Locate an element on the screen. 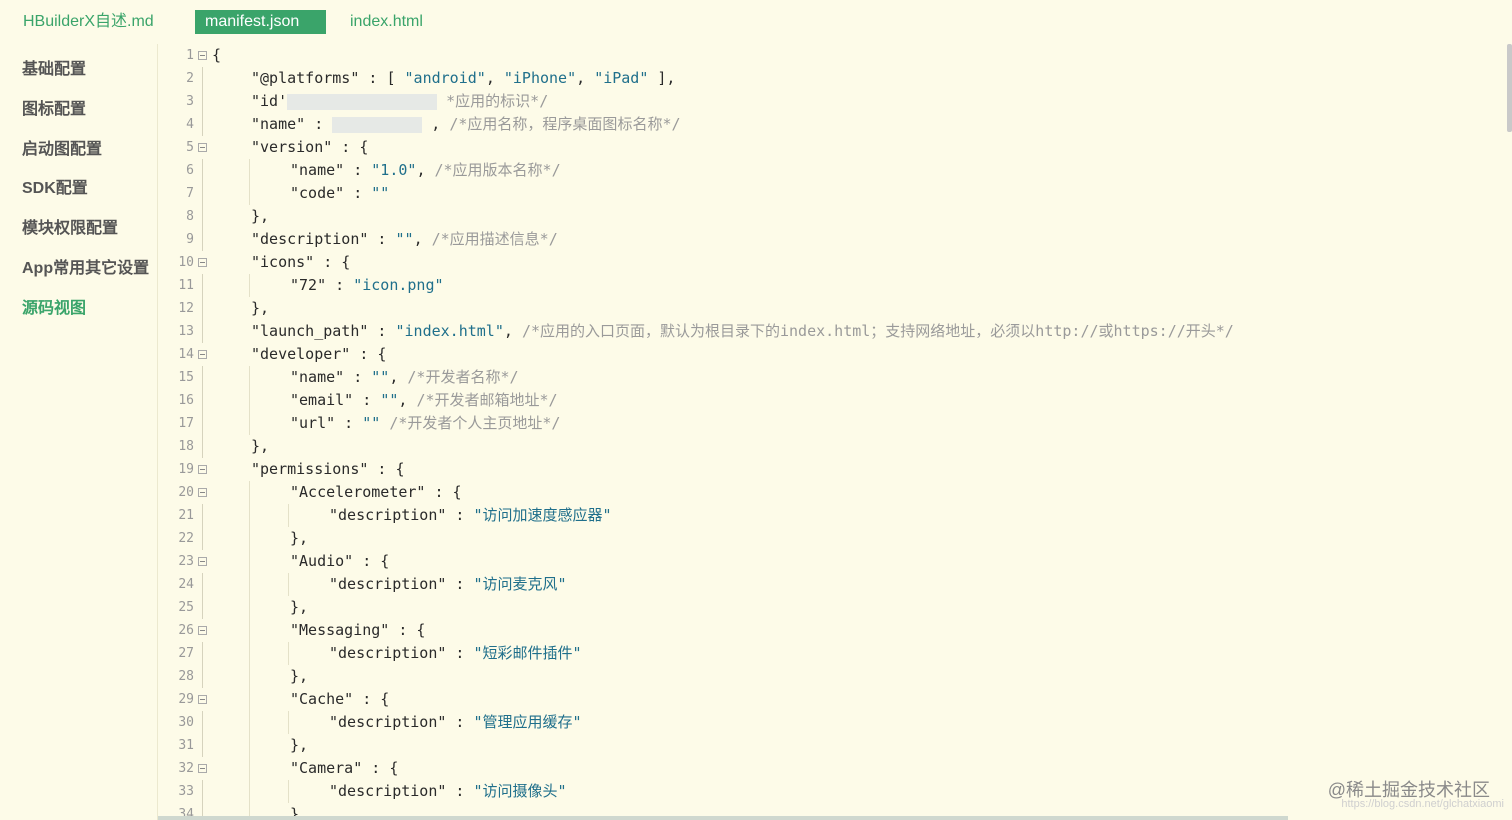 This screenshot has height=820, width=1512. code-text: "version" : { is located at coordinates (309, 147).